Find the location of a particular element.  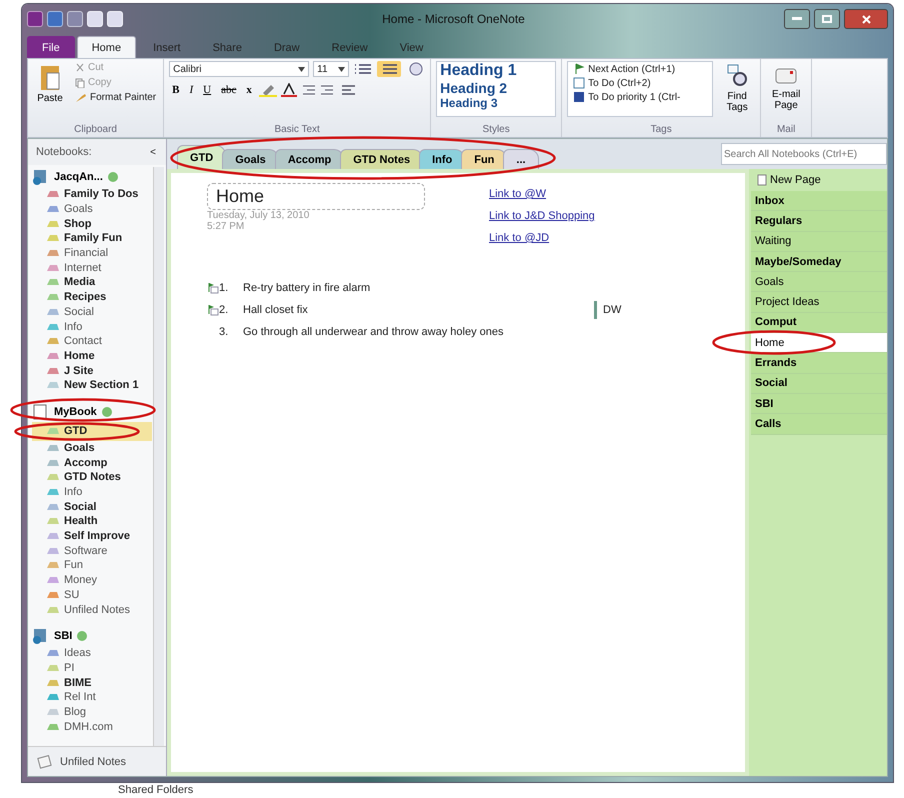

tag-option: To Do (Ctrl+2) is located at coordinates (640, 83).